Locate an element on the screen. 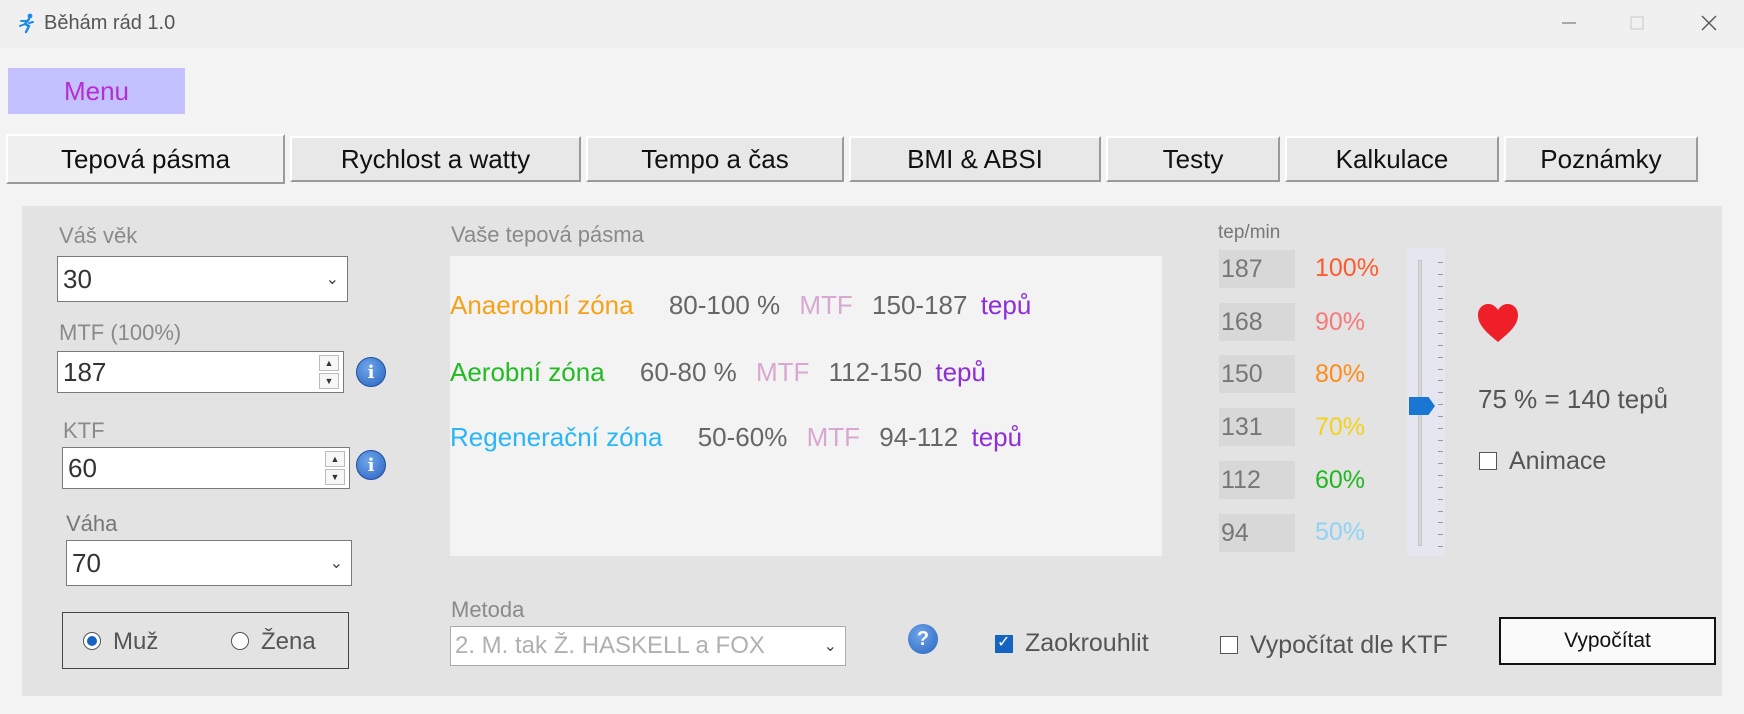 The width and height of the screenshot is (1744, 714). help-icon: ? is located at coordinates (923, 639).